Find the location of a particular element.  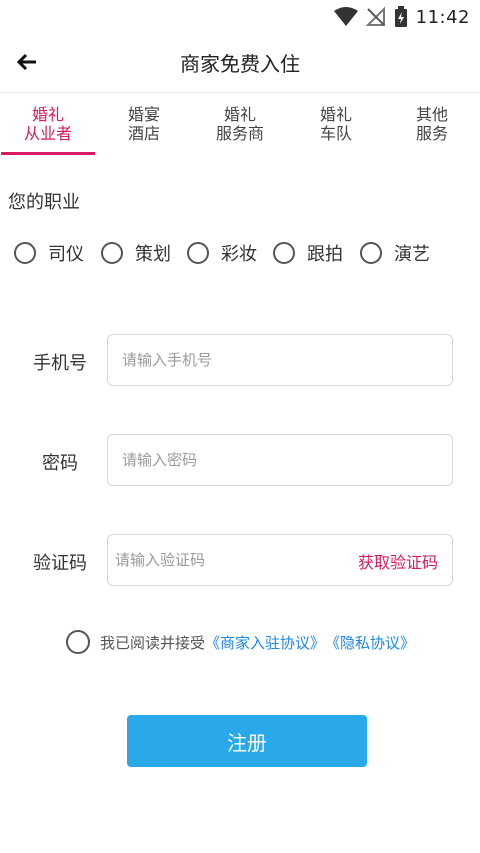

agreement-row: 我已阅读并接受 《商家入驻协议》 《隐私协议》 is located at coordinates (240, 642).